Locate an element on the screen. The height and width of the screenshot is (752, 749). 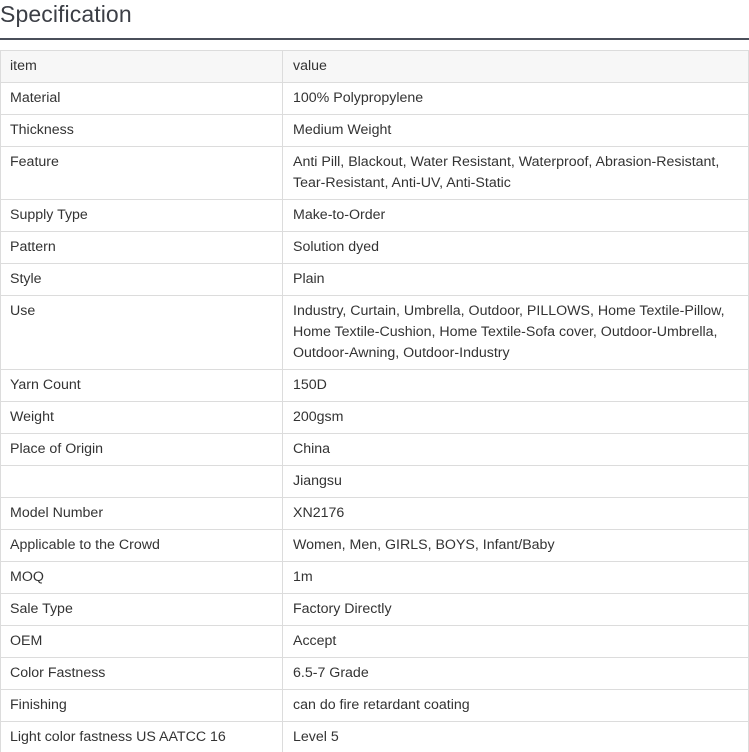
row-item-cell: Finishing is located at coordinates (141, 705).